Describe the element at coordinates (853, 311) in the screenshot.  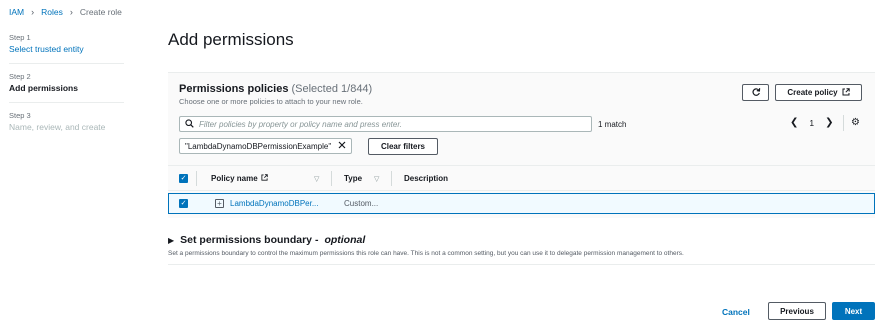
I see `next-button: Next` at that location.